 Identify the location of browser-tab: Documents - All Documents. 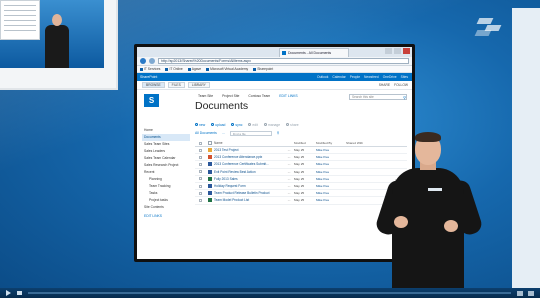
(314, 52).